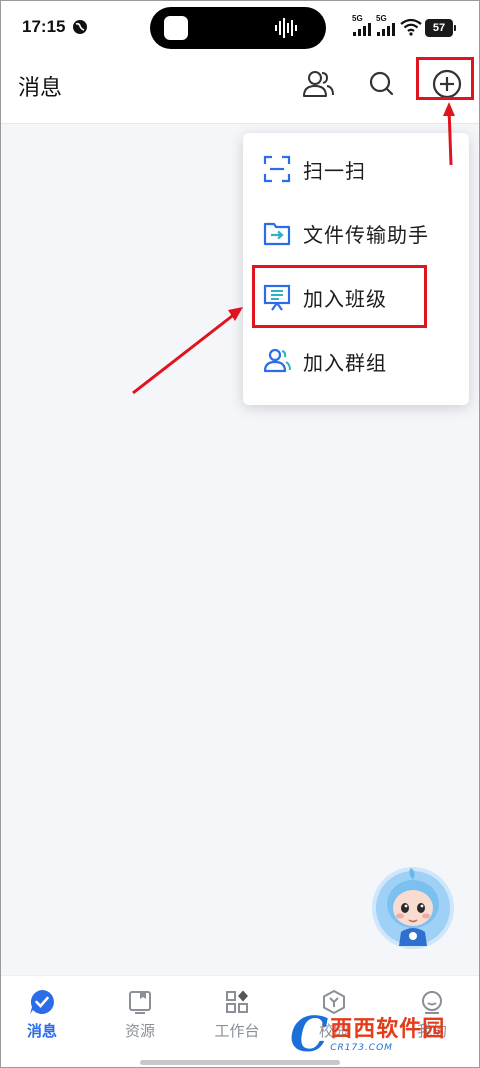  Describe the element at coordinates (140, 1018) in the screenshot. I see `nav-item-resources: 资源` at that location.